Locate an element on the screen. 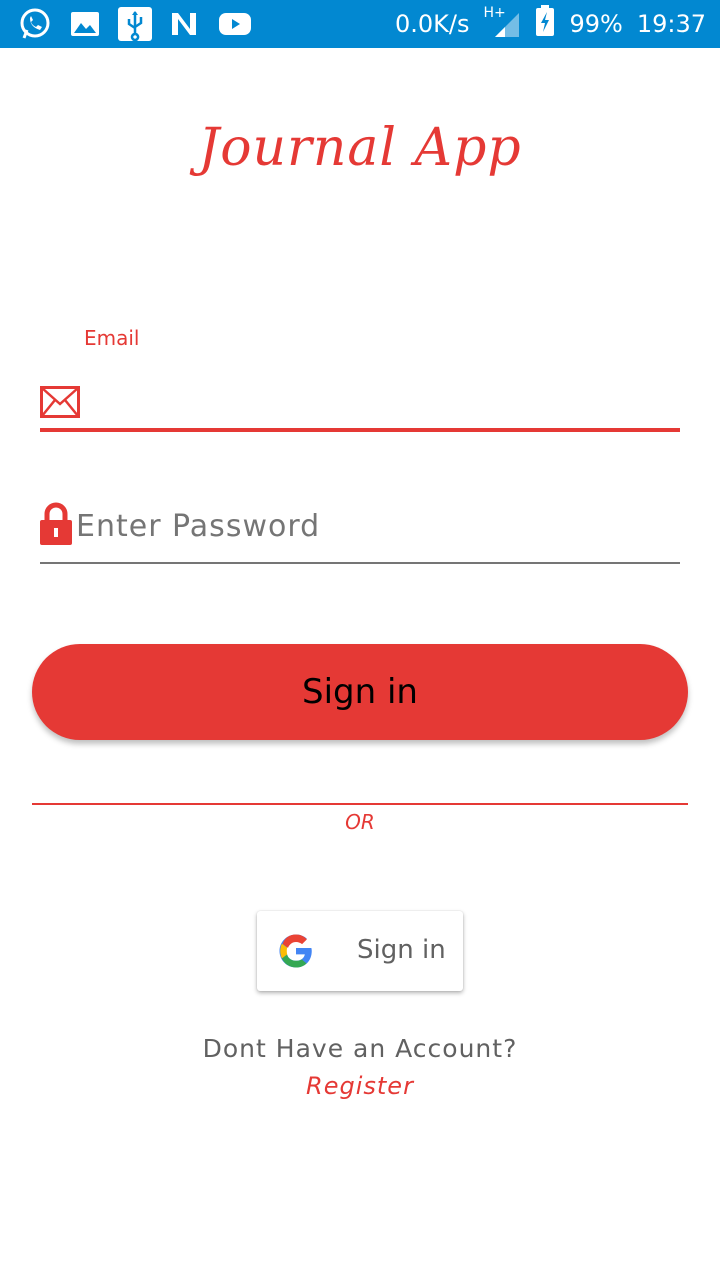  battery-icon is located at coordinates (545, 24).